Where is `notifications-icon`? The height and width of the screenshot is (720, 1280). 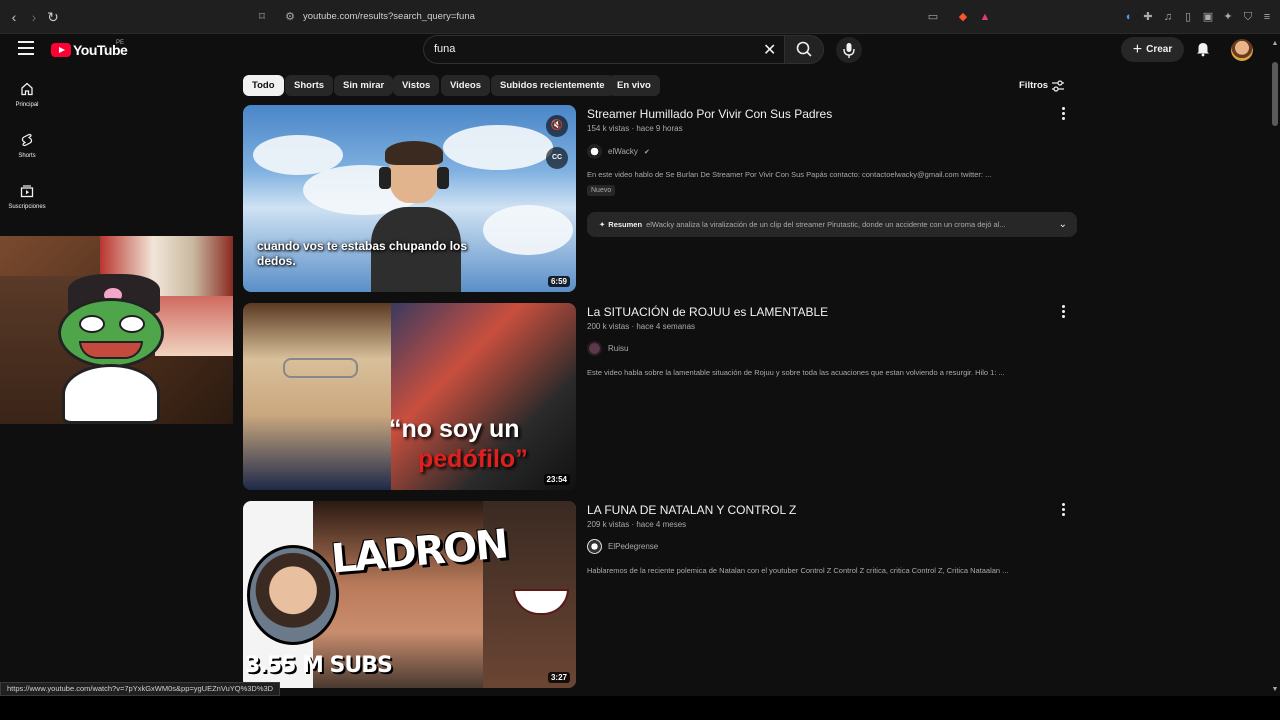
notifications-icon is located at coordinates (1203, 49).